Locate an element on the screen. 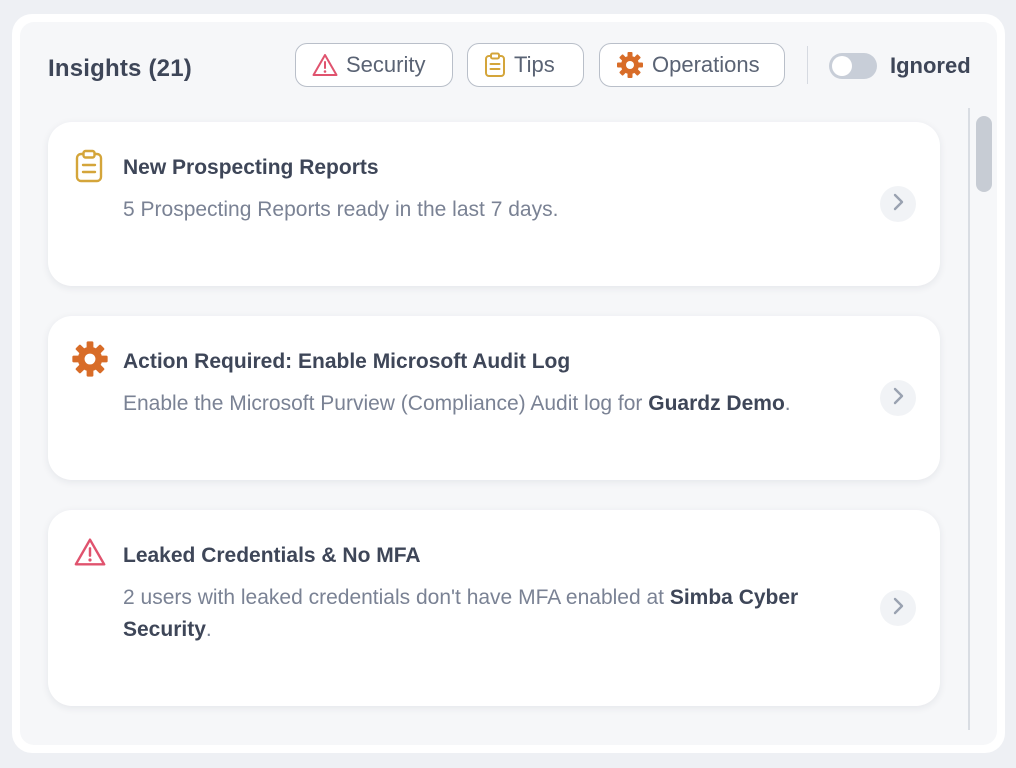 The height and width of the screenshot is (768, 1016). ignored-toggle is located at coordinates (853, 66).